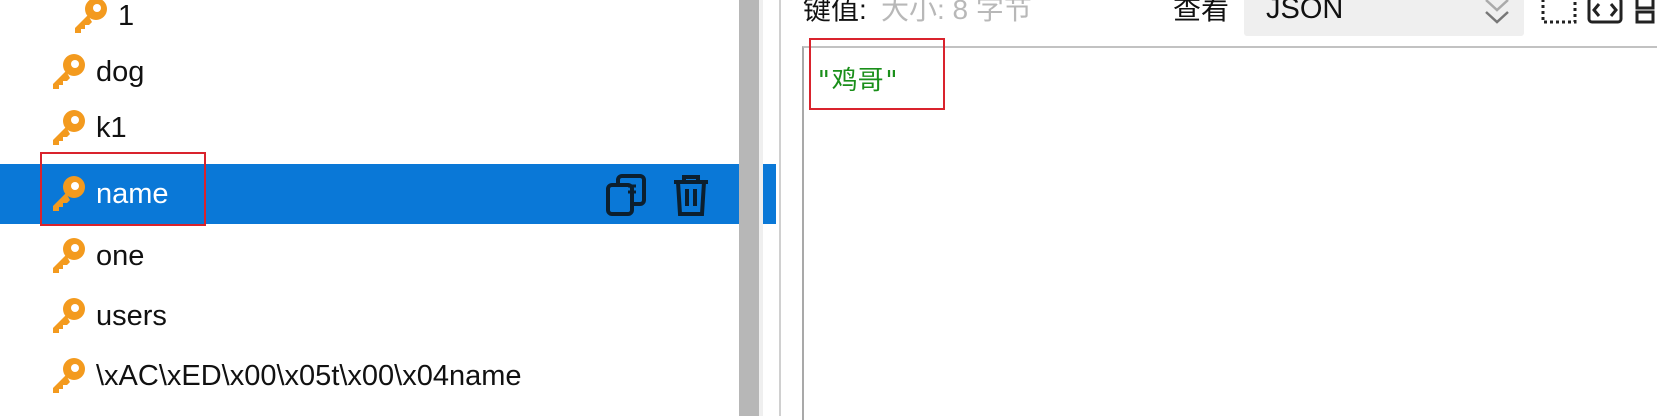 The width and height of the screenshot is (1657, 420). I want to click on tree-item-label: name, so click(132, 194).